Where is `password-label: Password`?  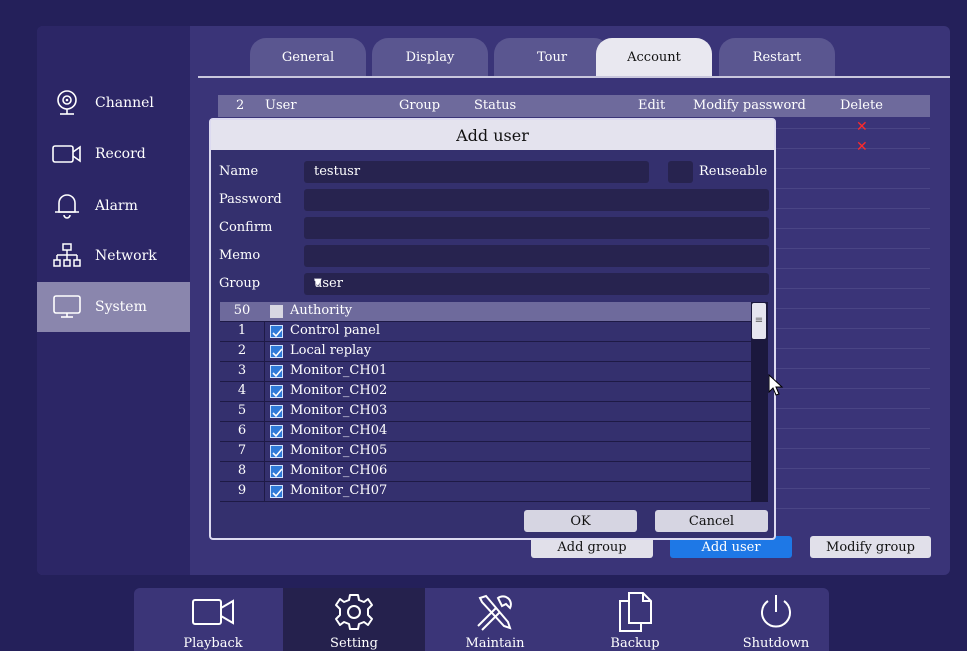
password-label: Password is located at coordinates (250, 199).